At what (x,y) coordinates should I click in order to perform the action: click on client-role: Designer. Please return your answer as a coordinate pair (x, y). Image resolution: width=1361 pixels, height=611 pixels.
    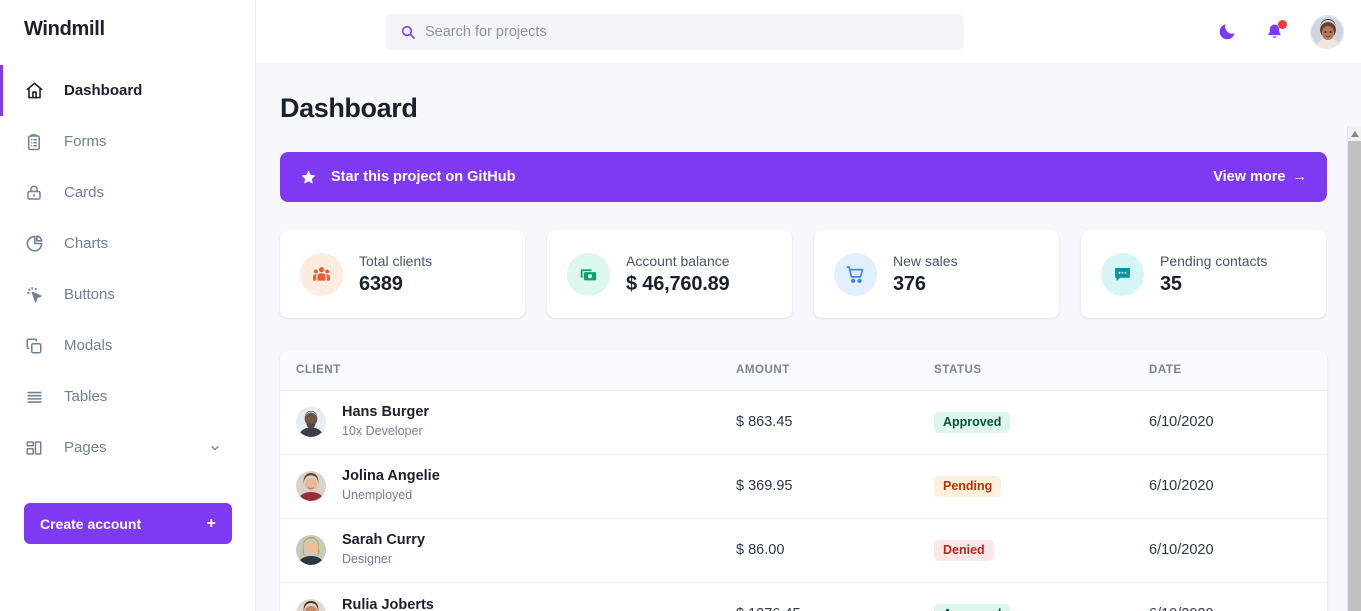
    Looking at the image, I should click on (367, 559).